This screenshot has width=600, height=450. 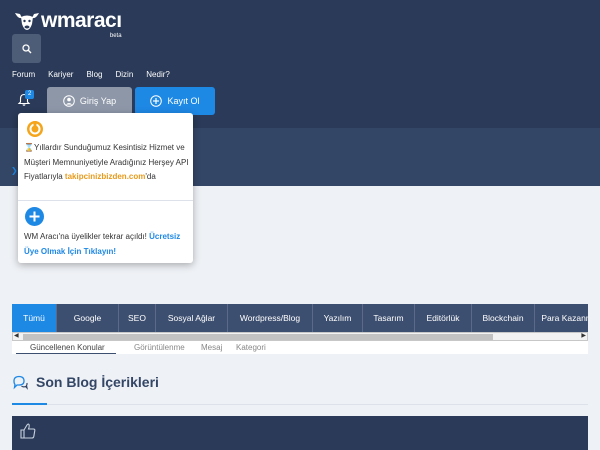 I want to click on logo-text: wmaracı, so click(x=81, y=20).